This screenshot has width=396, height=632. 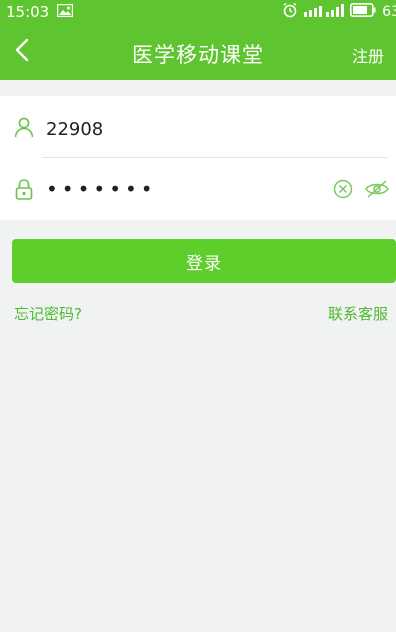 I want to click on status-time: 15:03, so click(x=28, y=12).